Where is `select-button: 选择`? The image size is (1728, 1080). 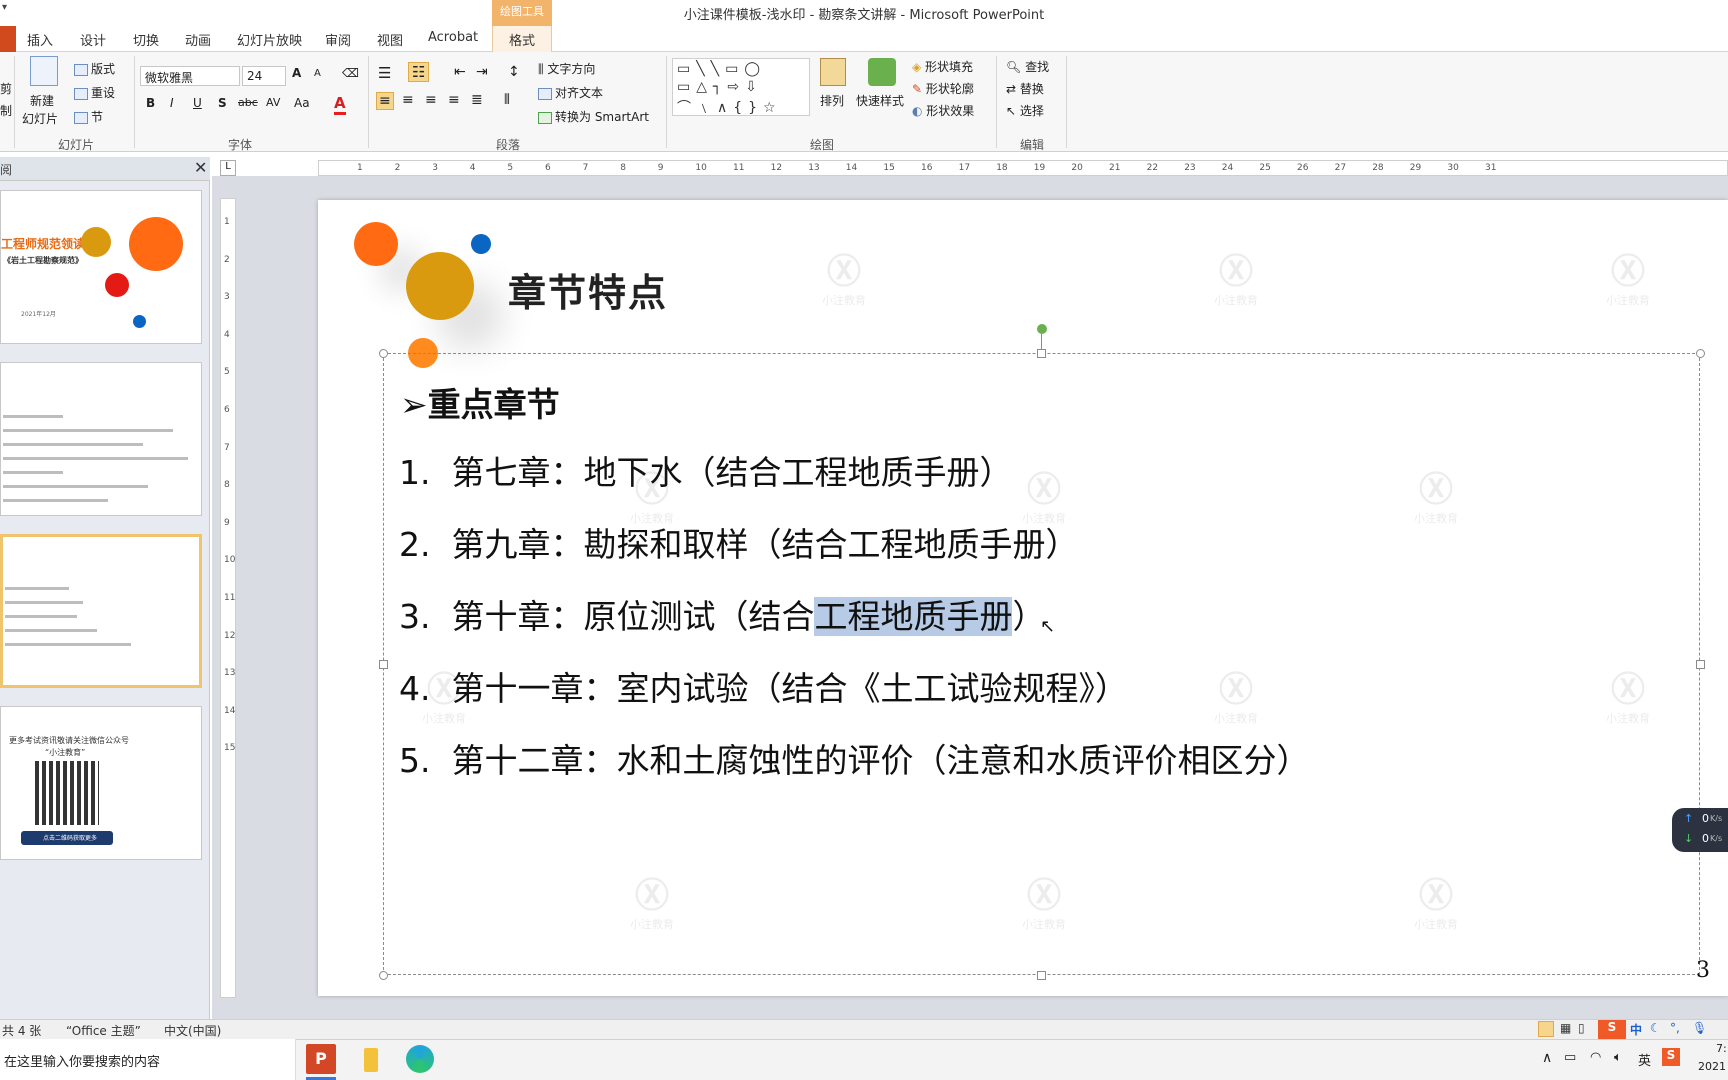
select-button: 选择 is located at coordinates (1032, 111).